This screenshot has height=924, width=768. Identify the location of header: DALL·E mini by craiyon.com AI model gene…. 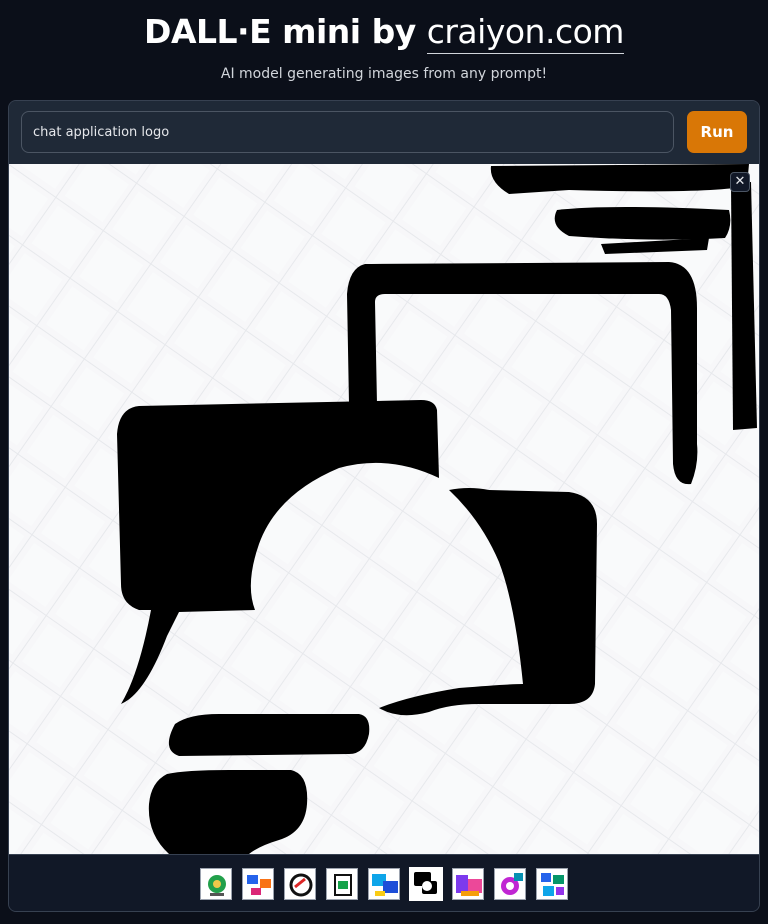
(384, 50).